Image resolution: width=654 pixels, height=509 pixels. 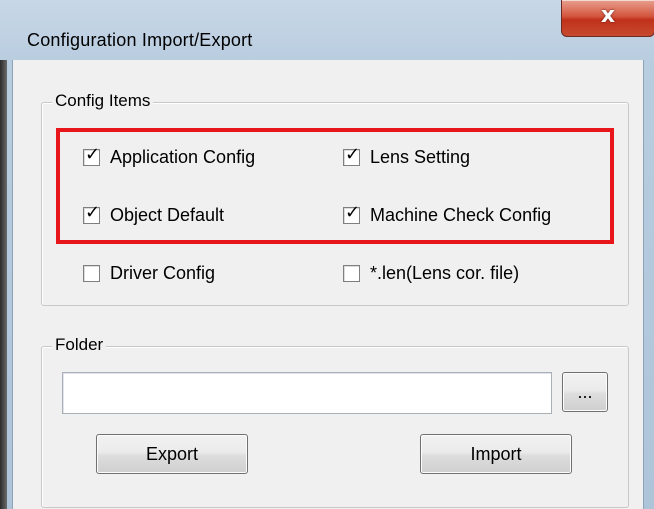 What do you see at coordinates (351, 273) in the screenshot?
I see `lens-cor-file-checkbox-box` at bounding box center [351, 273].